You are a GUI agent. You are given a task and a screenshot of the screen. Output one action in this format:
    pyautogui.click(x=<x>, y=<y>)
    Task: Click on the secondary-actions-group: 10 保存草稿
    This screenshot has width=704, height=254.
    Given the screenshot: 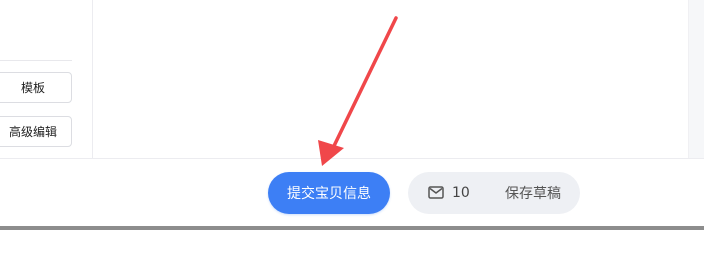 What is the action you would take?
    pyautogui.click(x=494, y=193)
    